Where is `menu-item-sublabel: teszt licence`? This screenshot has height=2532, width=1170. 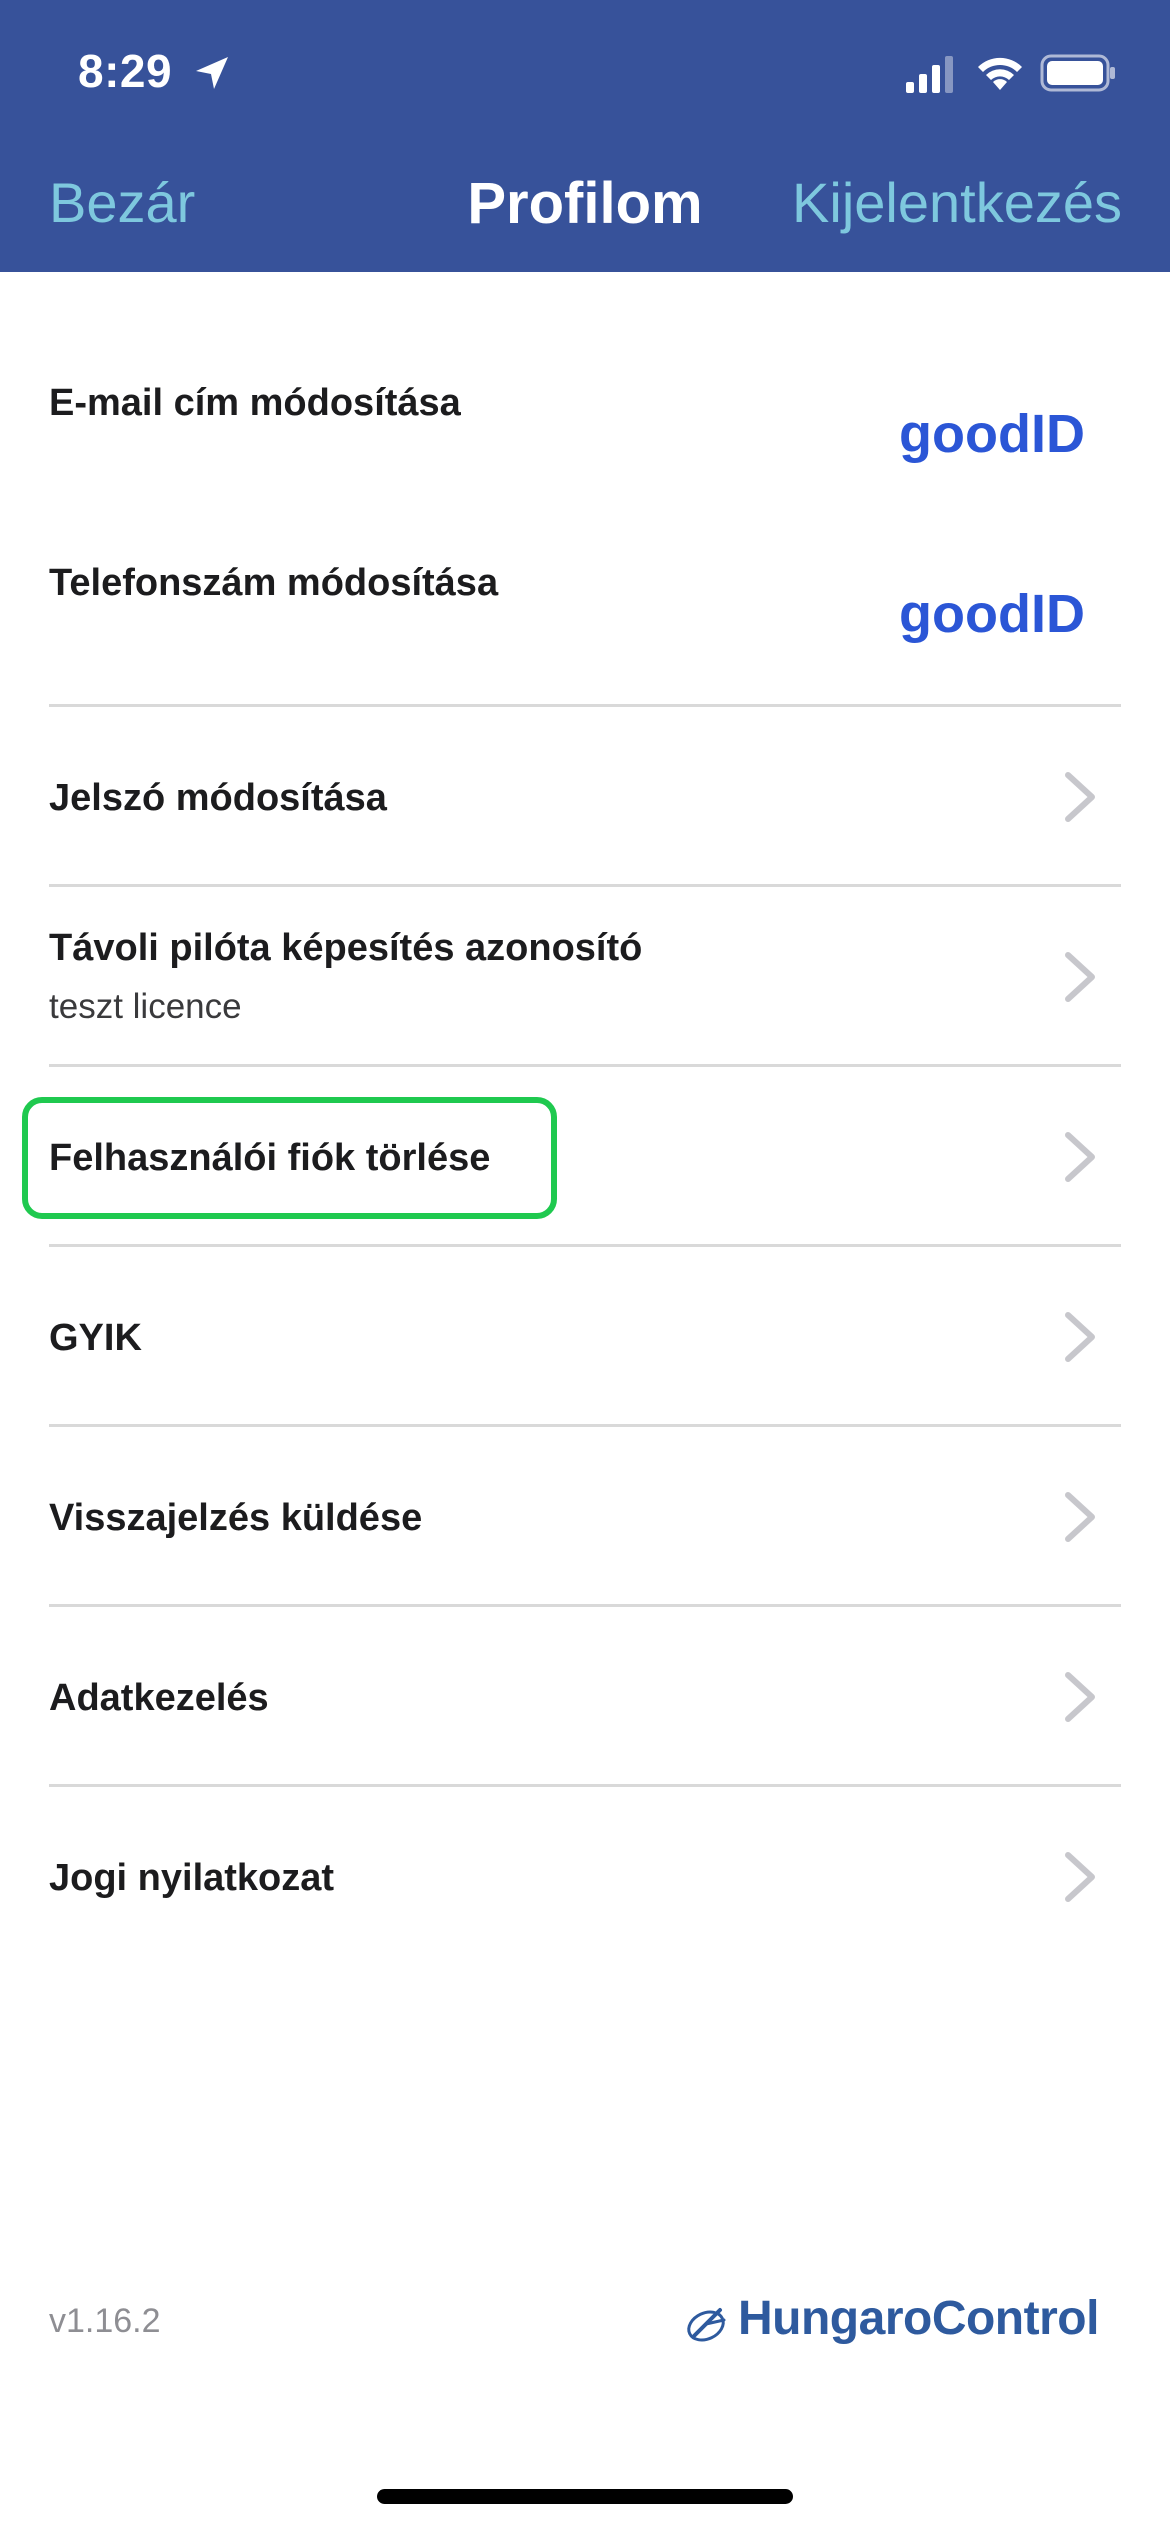 menu-item-sublabel: teszt licence is located at coordinates (145, 1006).